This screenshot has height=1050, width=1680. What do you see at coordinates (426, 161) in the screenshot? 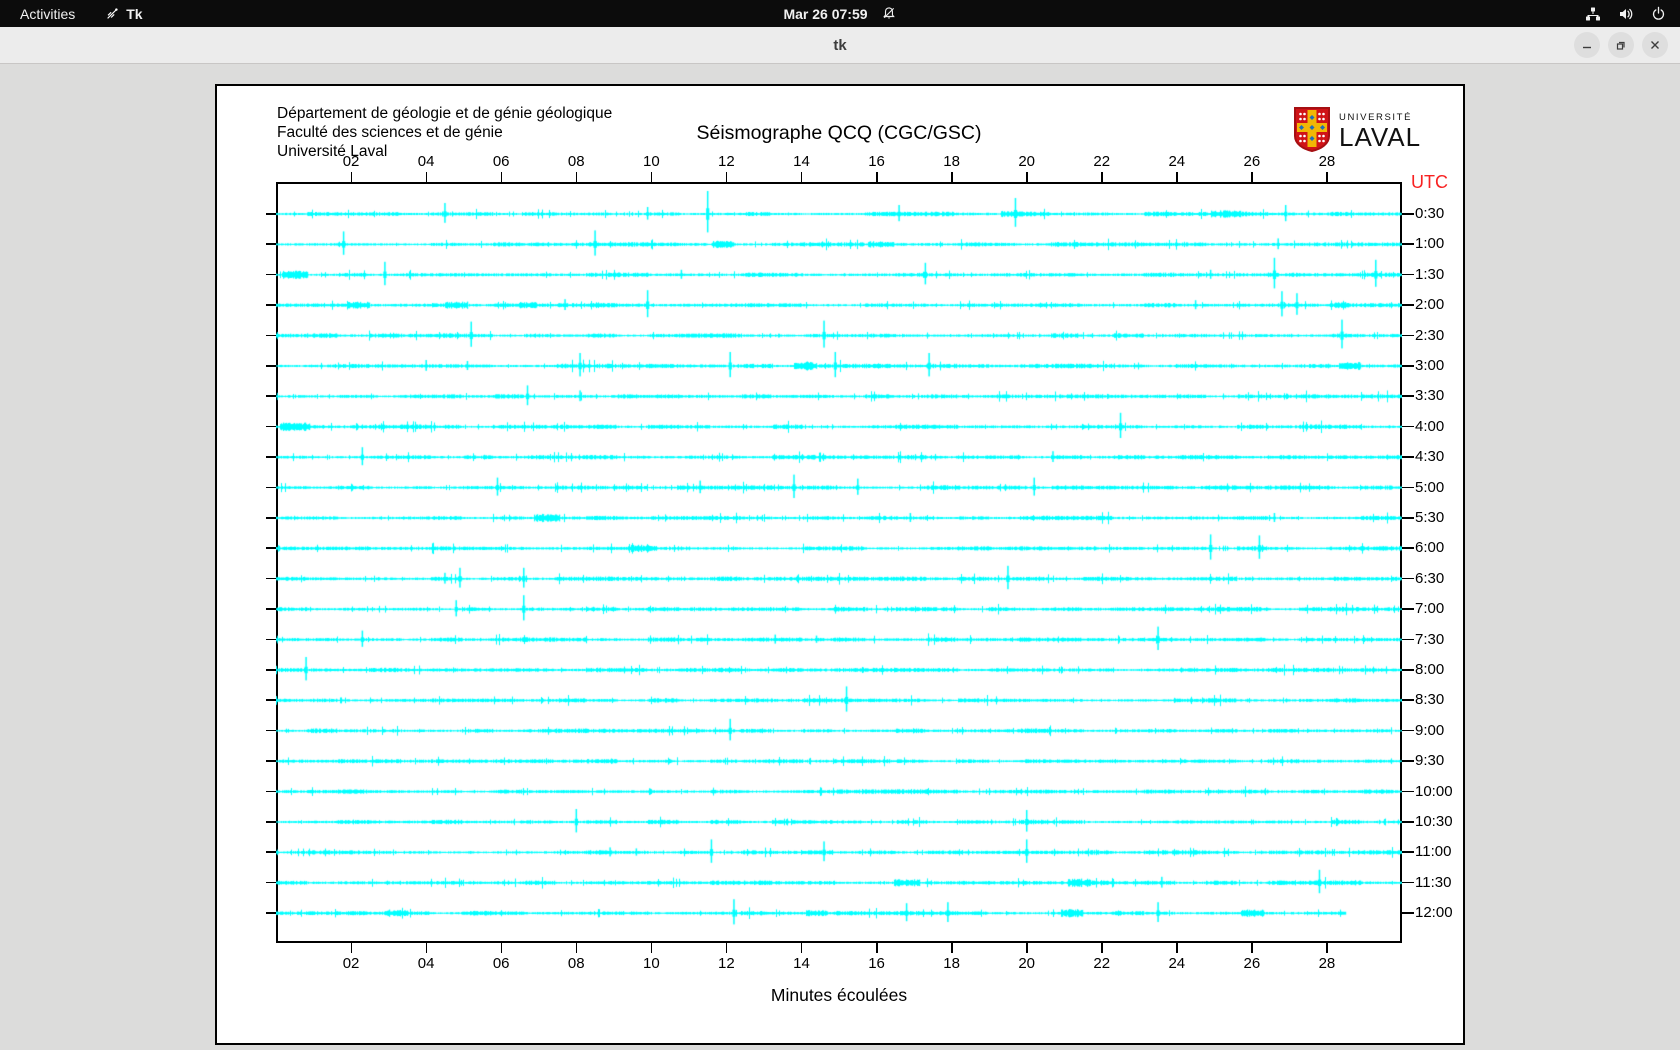
I see `x-tick-label-top: 04` at bounding box center [426, 161].